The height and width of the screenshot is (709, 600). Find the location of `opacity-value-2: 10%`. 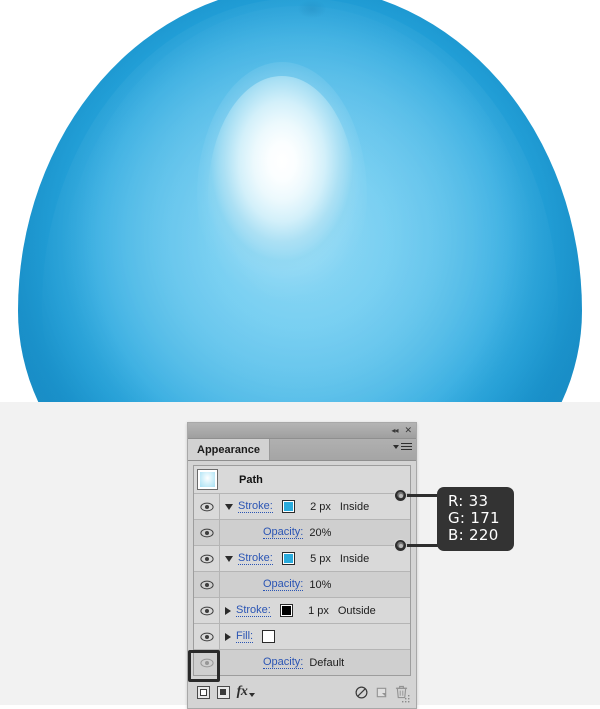

opacity-value-2: 10% is located at coordinates (320, 585).